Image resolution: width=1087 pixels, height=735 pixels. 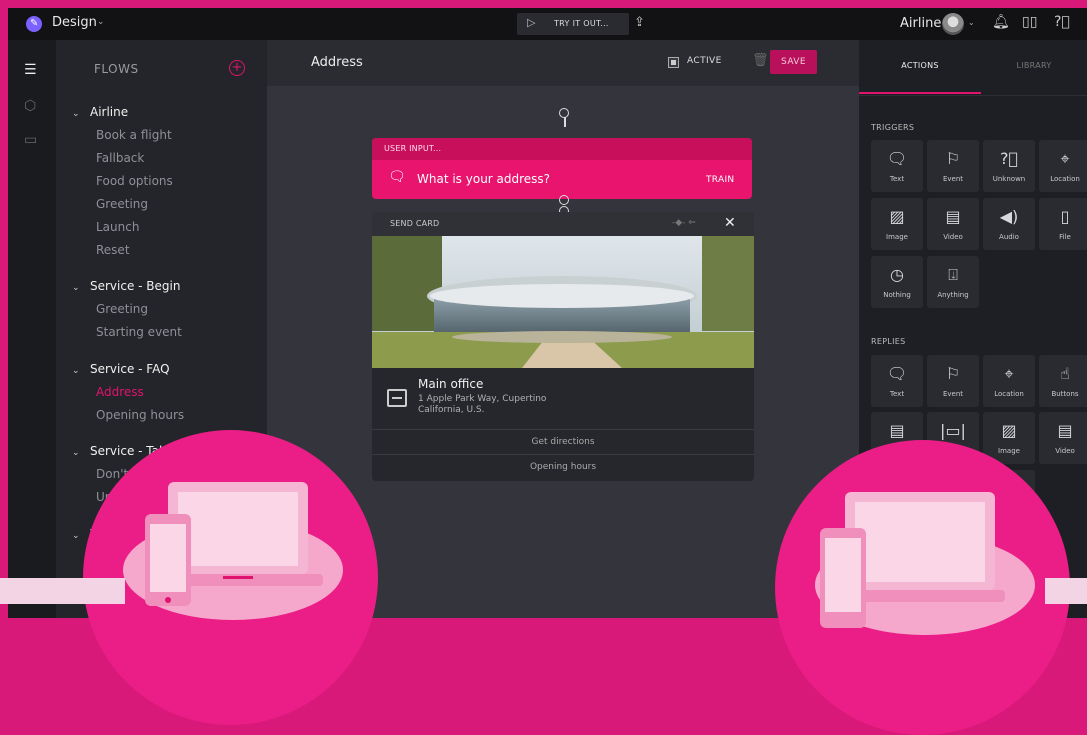 I want to click on page-title: Address, so click(x=337, y=62).